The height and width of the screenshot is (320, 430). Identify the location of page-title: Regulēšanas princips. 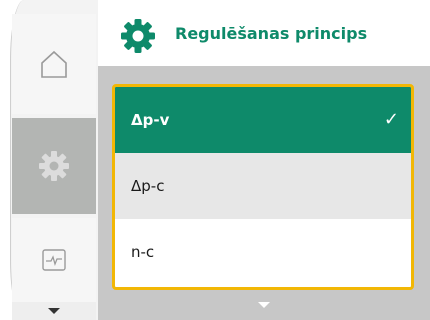
(271, 33).